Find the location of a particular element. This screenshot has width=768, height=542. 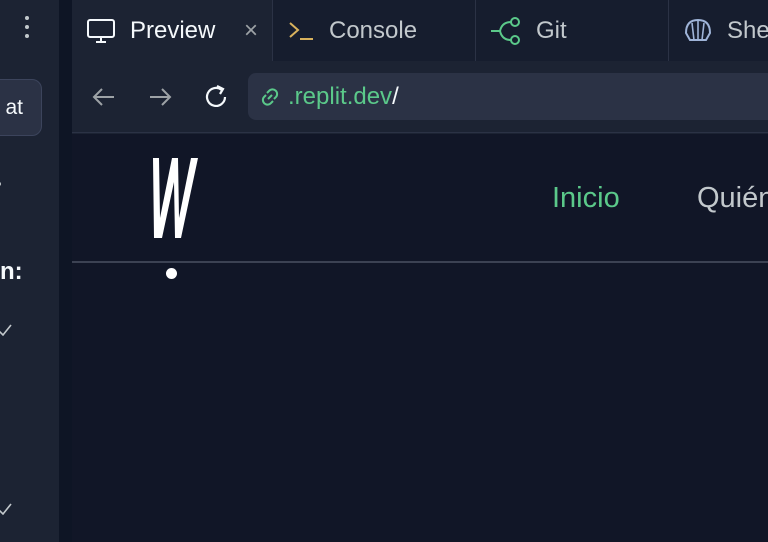

panel-heading-fragment: n: is located at coordinates (11, 271).